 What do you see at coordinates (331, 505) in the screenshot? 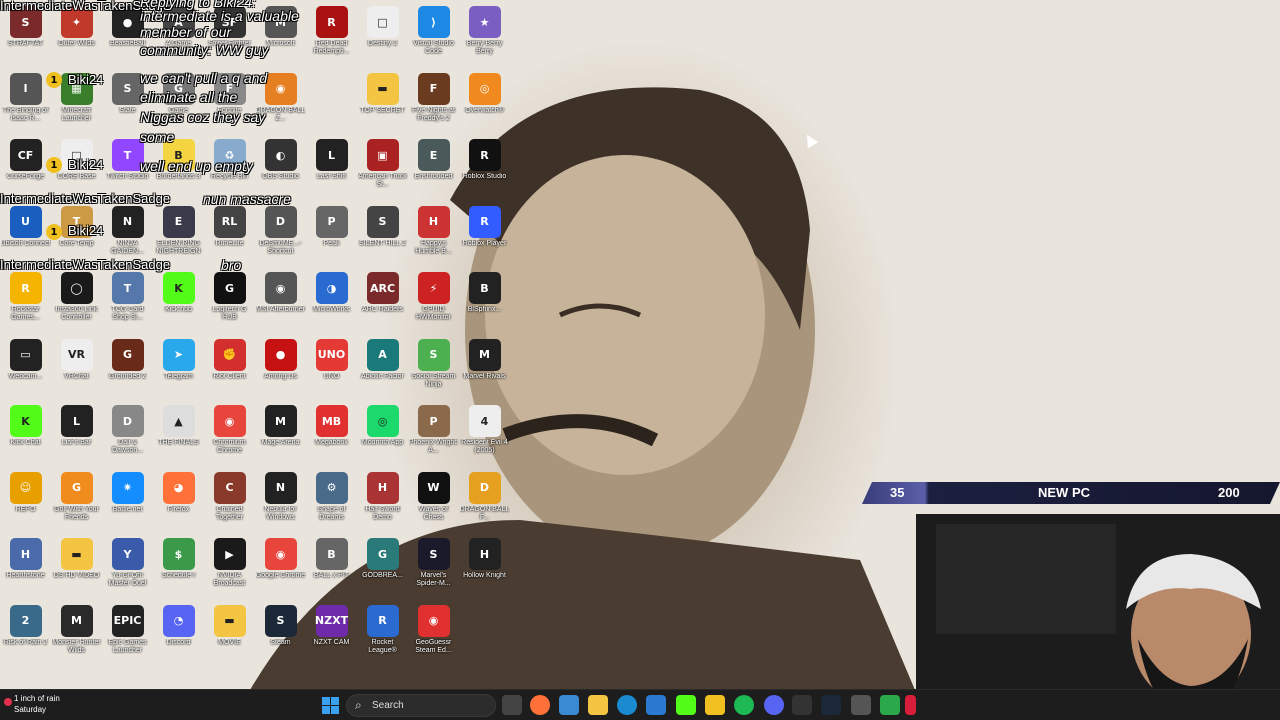
I see `desktop-icon: ⚙ Shape of Dreams` at bounding box center [331, 505].